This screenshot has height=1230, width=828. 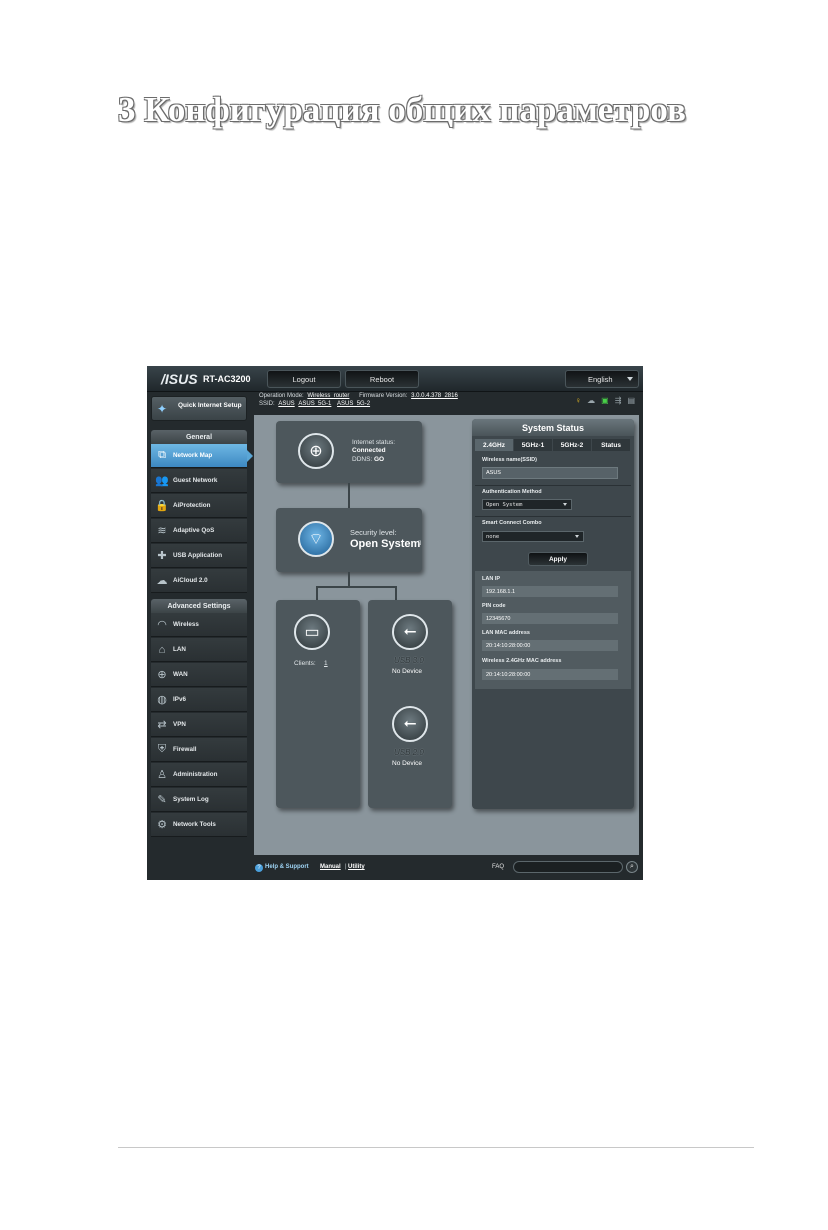 I want to click on usb-devices-card: ⭠ USB 3.0 No Device ⭠ USB 2.0 No Device, so click(x=410, y=704).